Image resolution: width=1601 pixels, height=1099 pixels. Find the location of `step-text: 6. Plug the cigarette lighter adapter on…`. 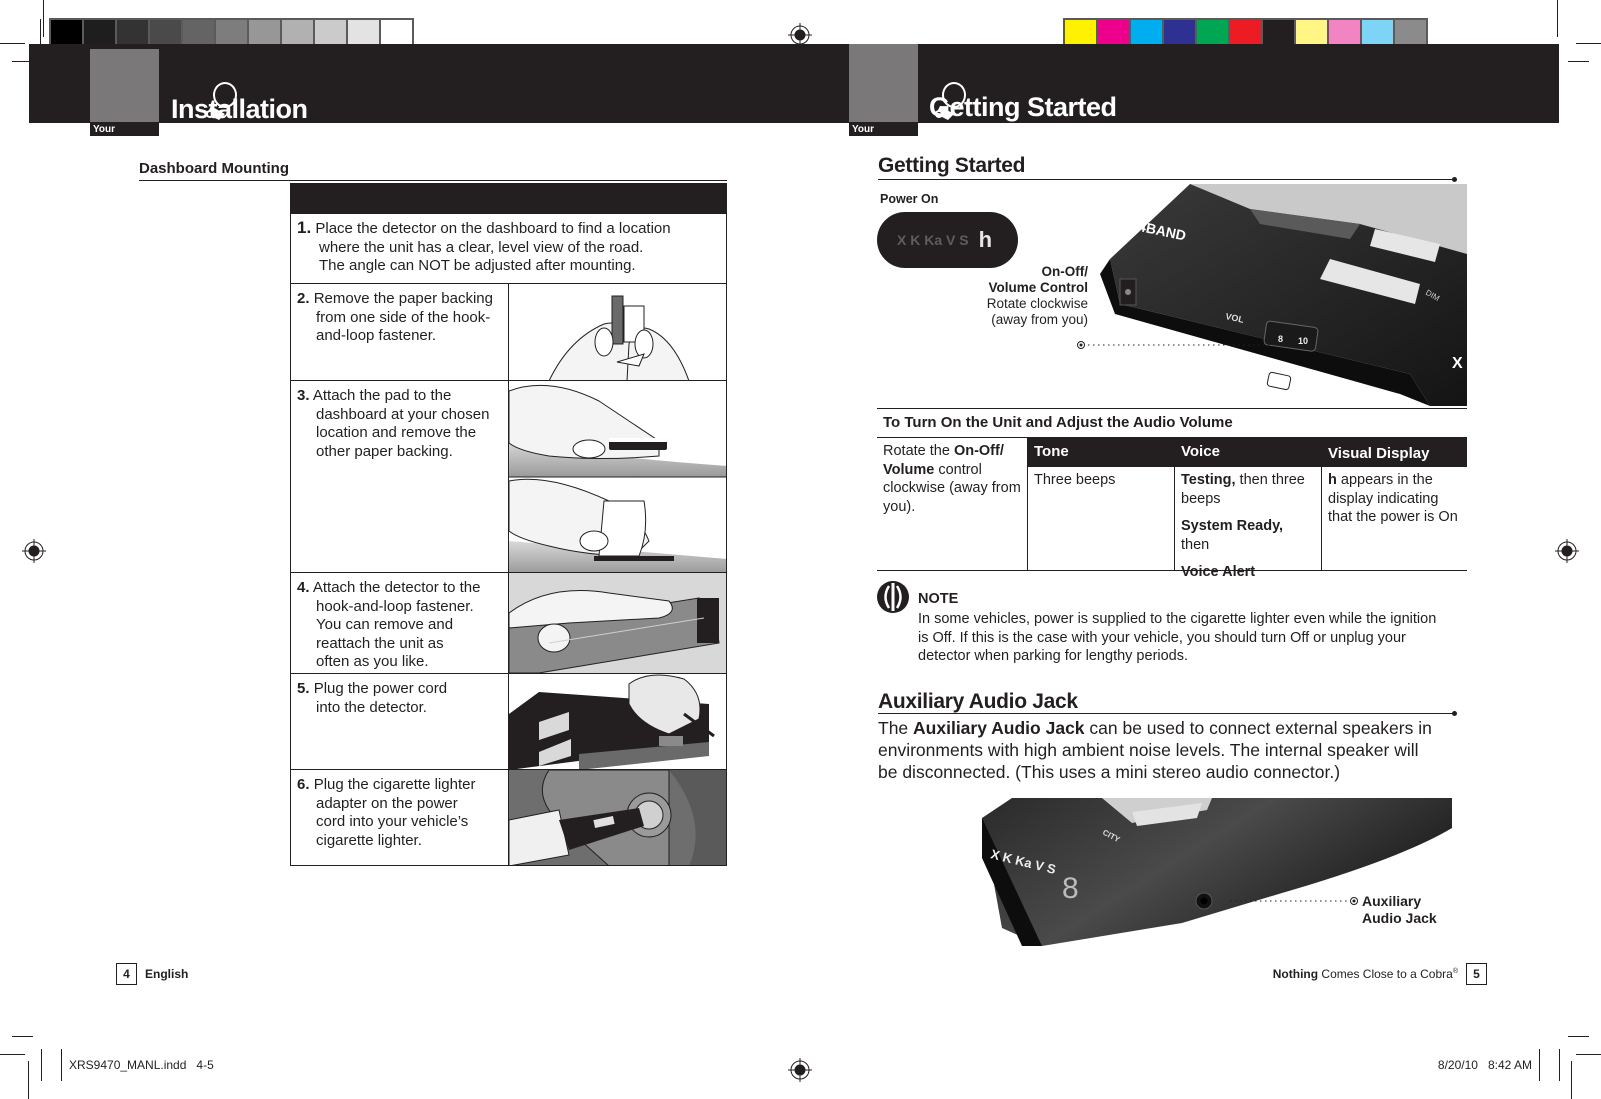

step-text: 6. Plug the cigarette lighter adapter on… is located at coordinates (400, 817).